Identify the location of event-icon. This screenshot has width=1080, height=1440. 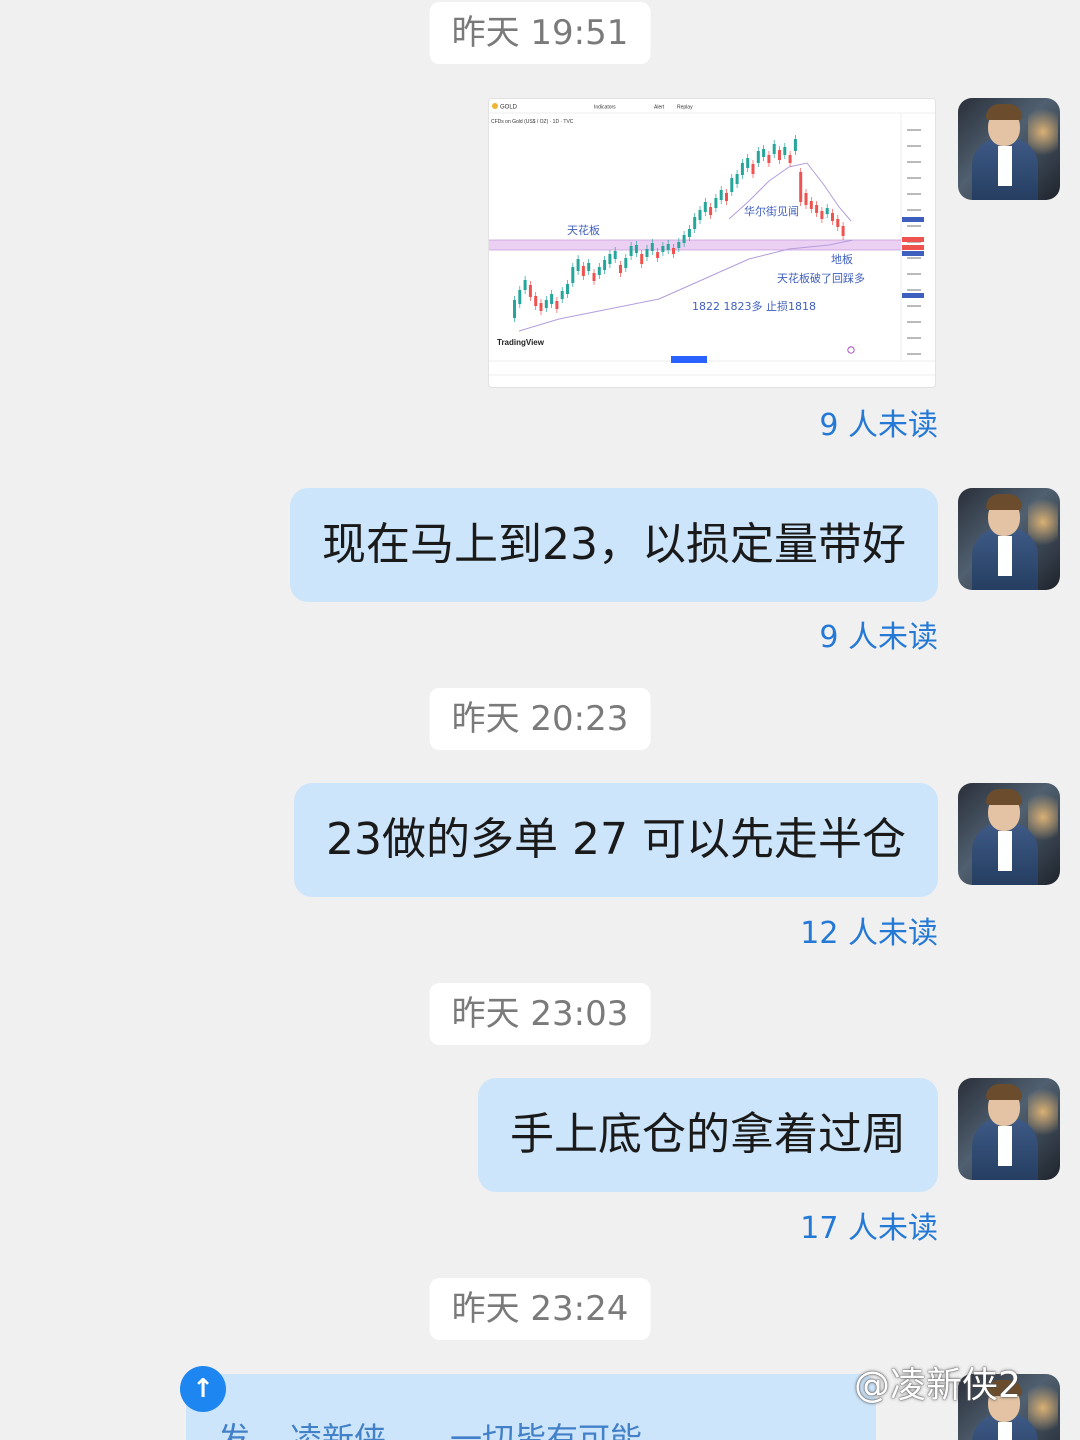
(851, 350).